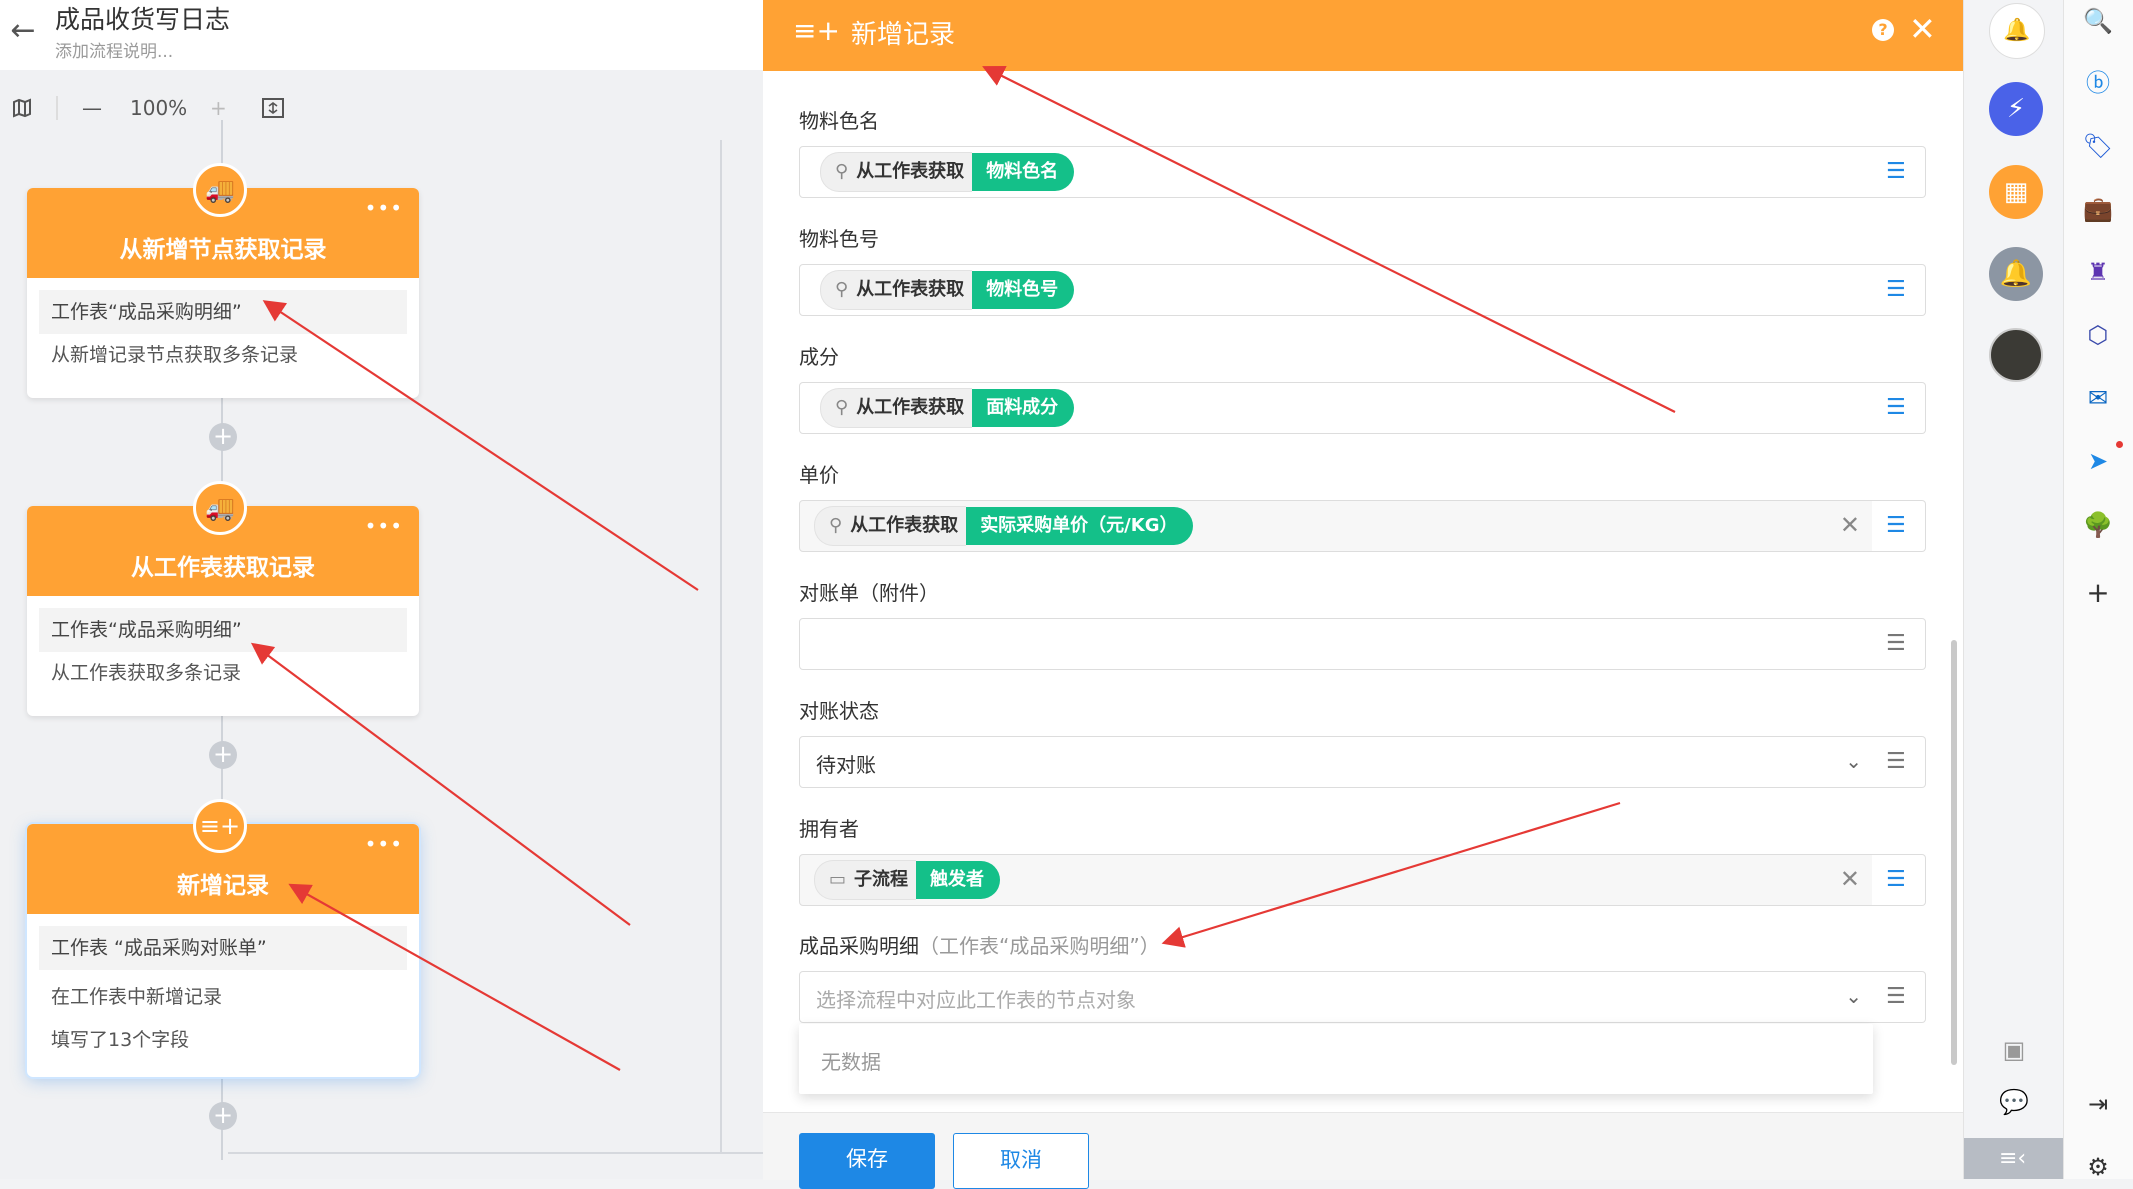 Image resolution: width=2133 pixels, height=1189 pixels. I want to click on ai-spark-icon: ⚡, so click(2016, 109).